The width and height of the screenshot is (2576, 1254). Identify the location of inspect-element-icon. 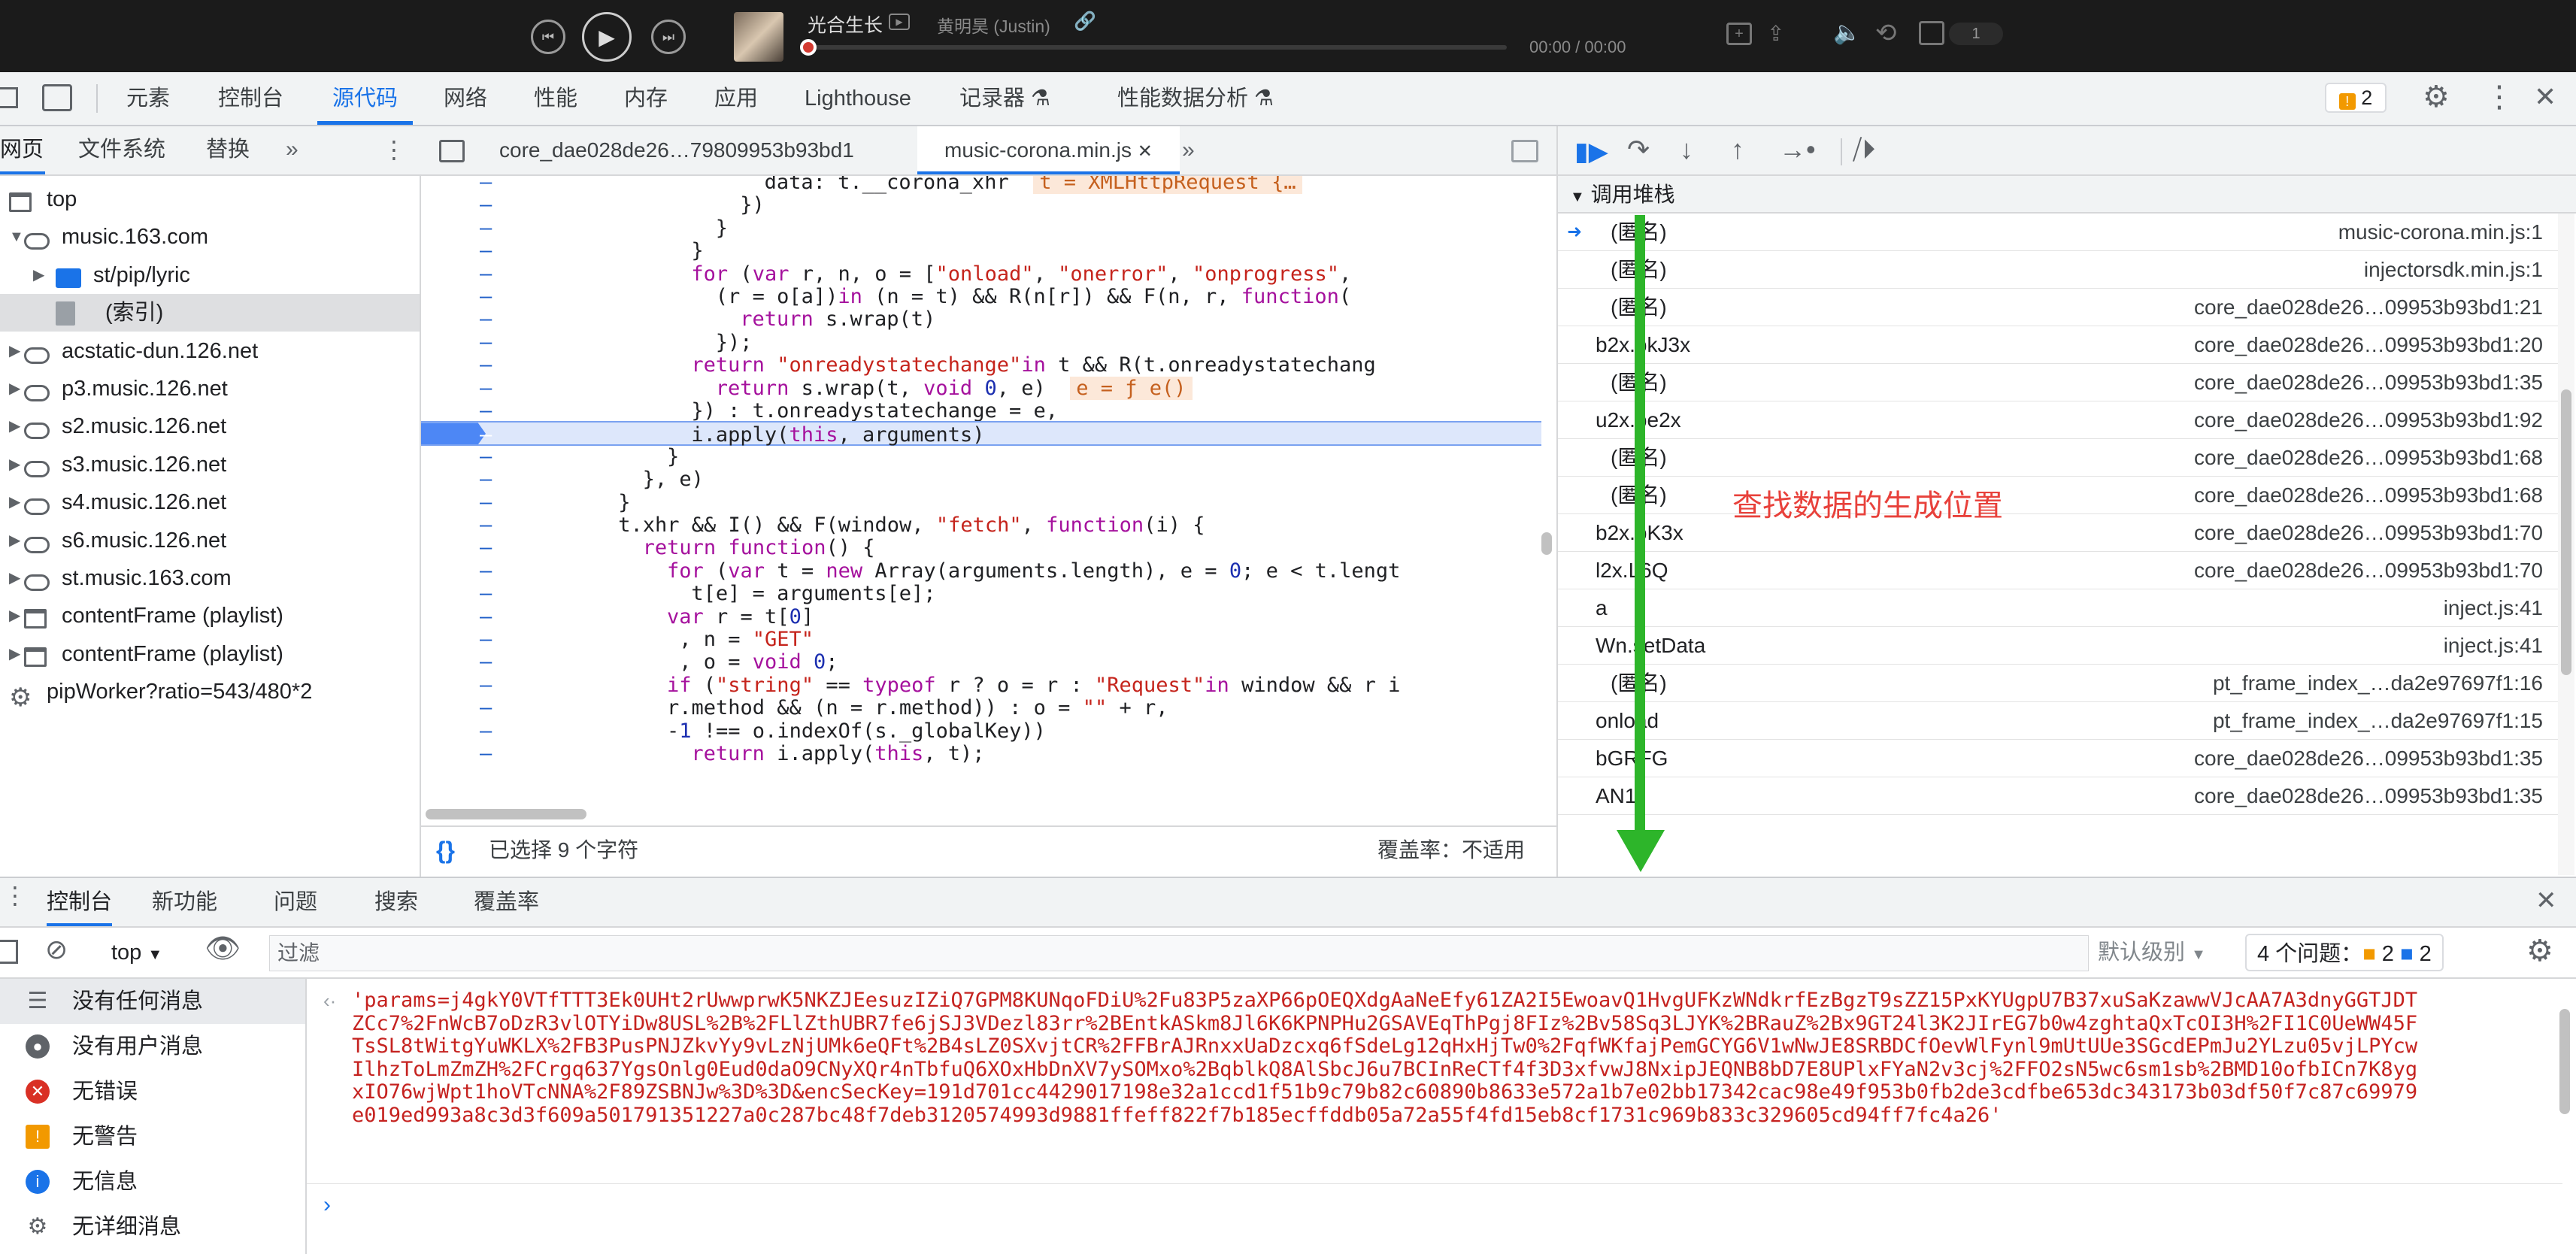
(9, 98).